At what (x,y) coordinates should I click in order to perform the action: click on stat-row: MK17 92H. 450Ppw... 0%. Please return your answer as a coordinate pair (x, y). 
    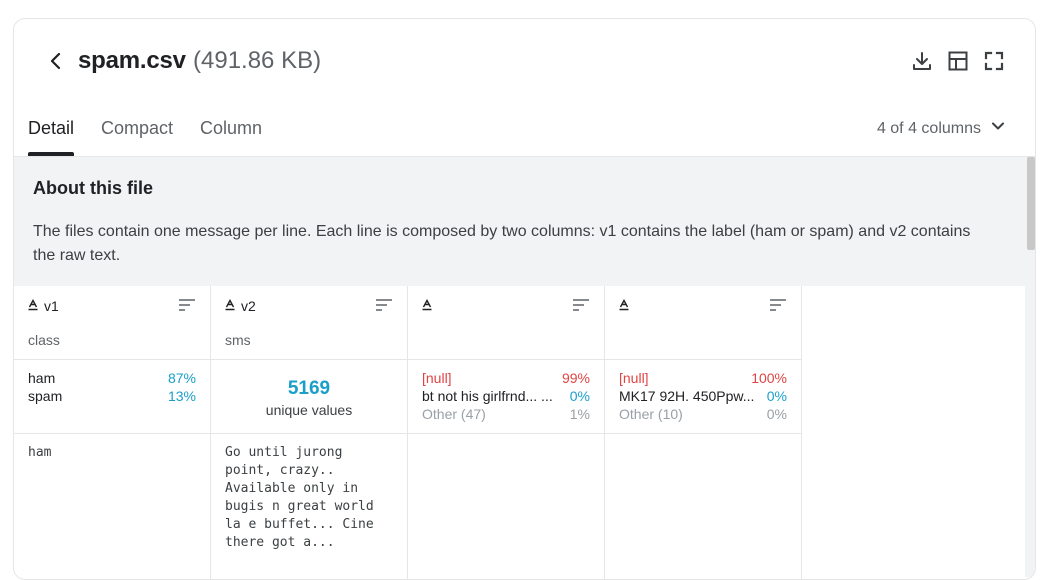
    Looking at the image, I should click on (703, 396).